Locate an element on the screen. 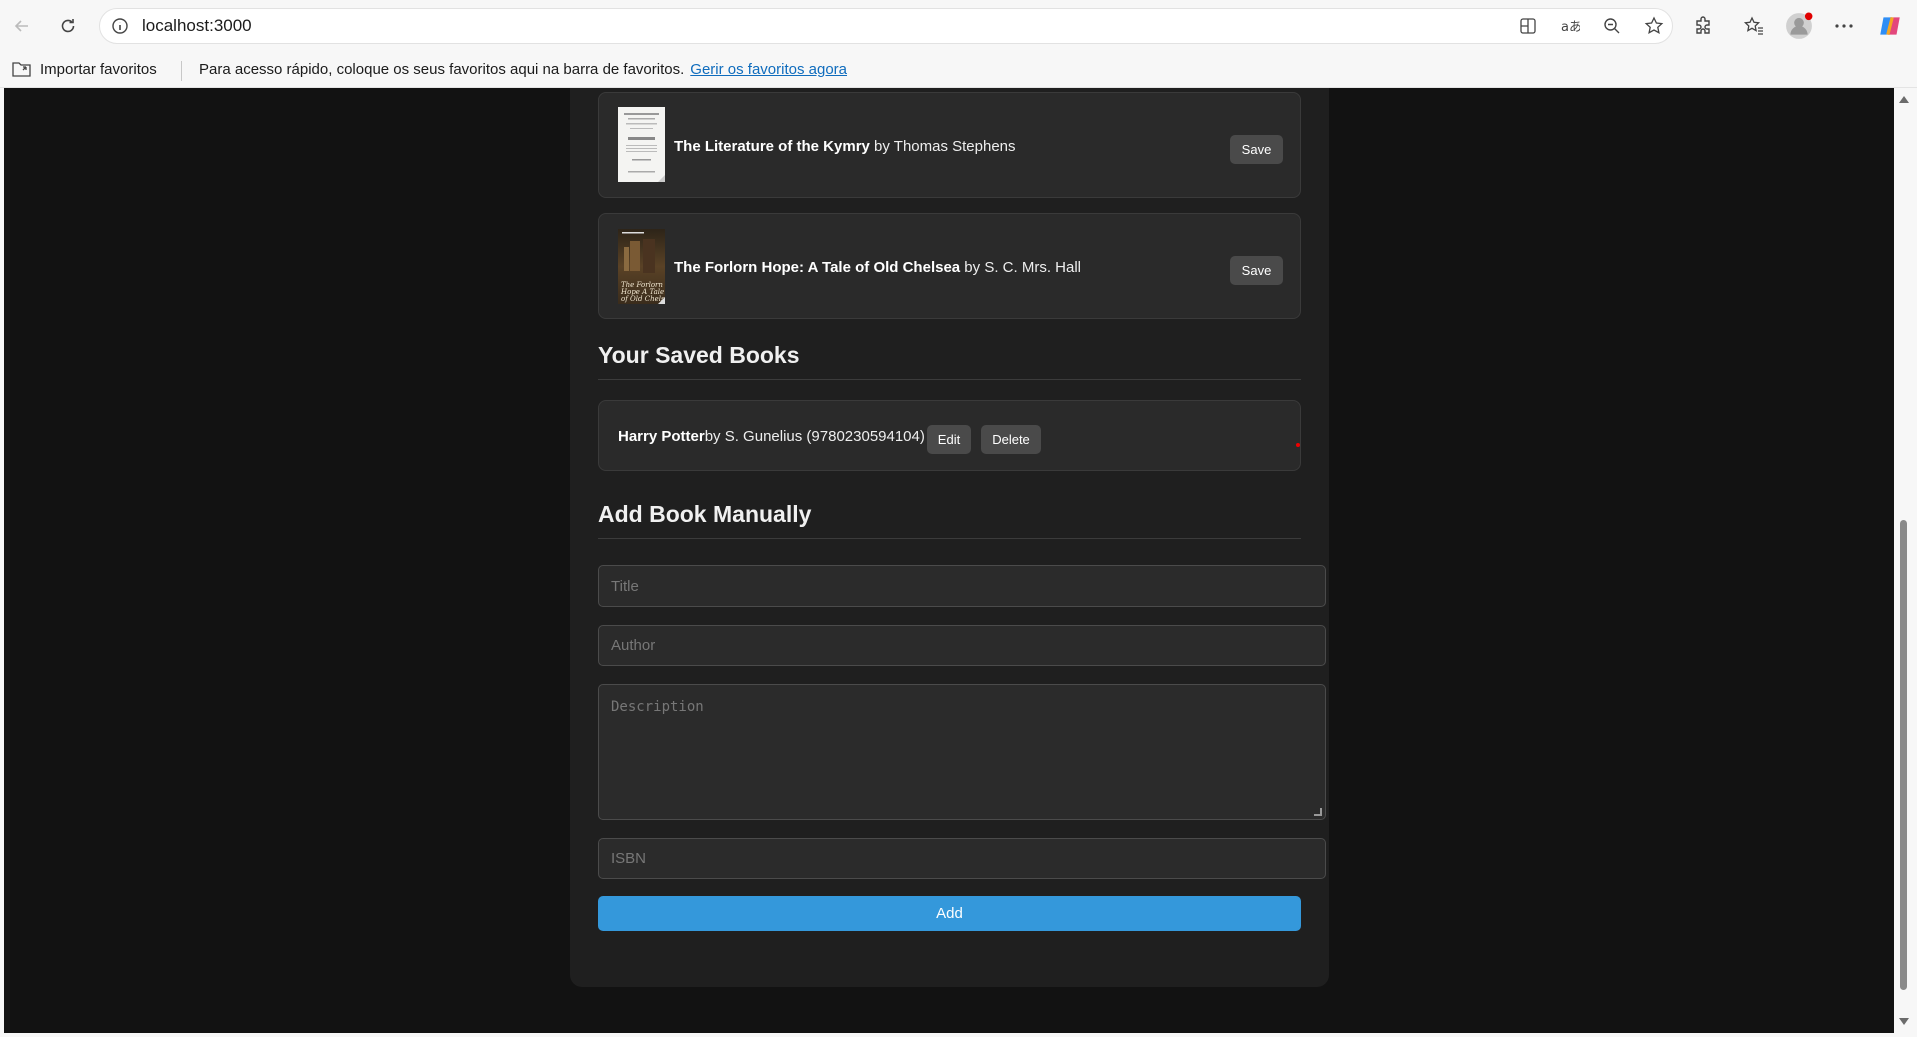 The height and width of the screenshot is (1037, 1917). add-book-divider is located at coordinates (949, 538).